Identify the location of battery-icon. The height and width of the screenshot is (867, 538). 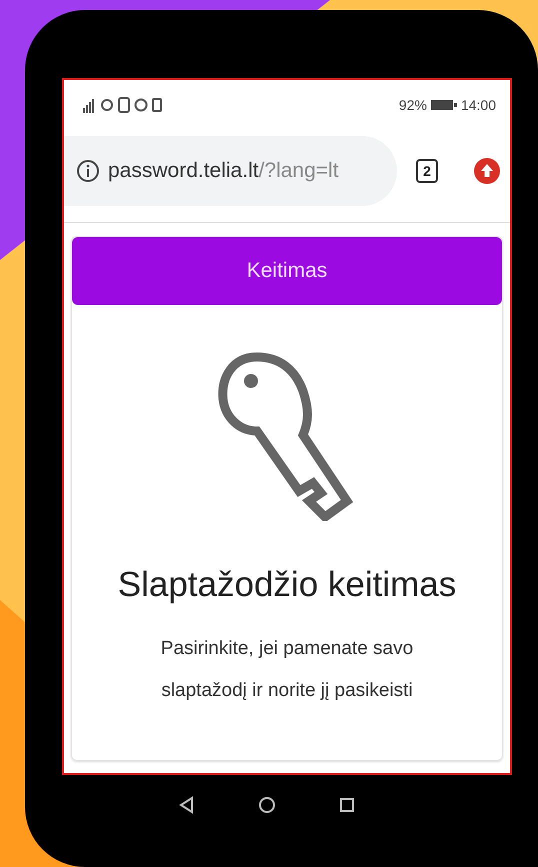
(443, 105).